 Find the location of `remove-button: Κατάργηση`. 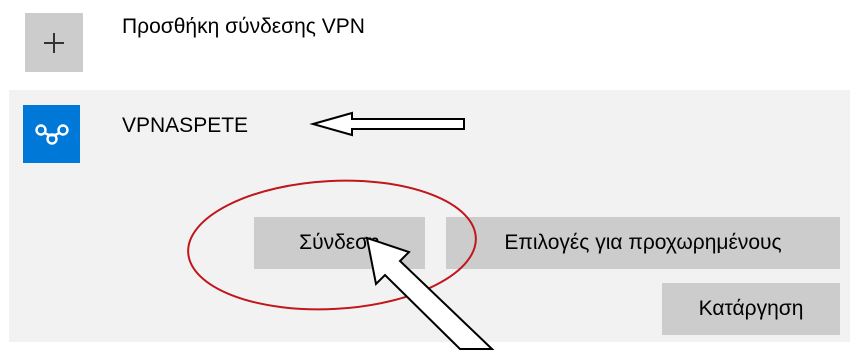

remove-button: Κατάργηση is located at coordinates (751, 309).